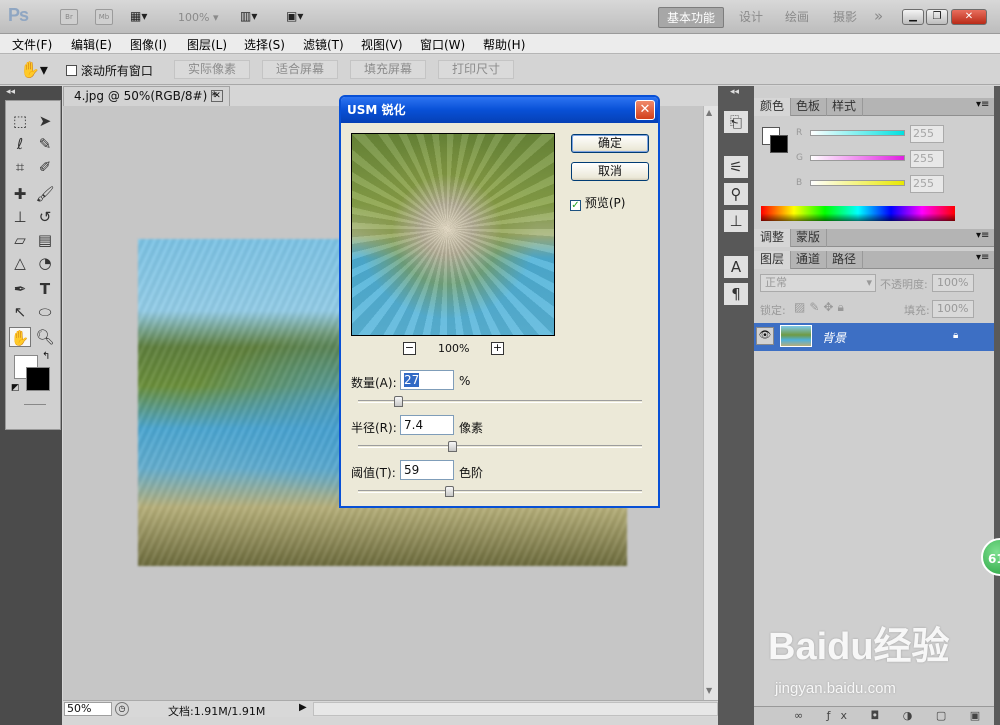 The height and width of the screenshot is (725, 1000). What do you see at coordinates (45, 217) in the screenshot?
I see `history-brush-tool-icon: ↺` at bounding box center [45, 217].